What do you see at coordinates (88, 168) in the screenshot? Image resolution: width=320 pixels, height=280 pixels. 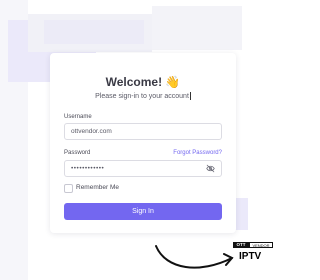 I see `password-value: ••••••••••••` at bounding box center [88, 168].